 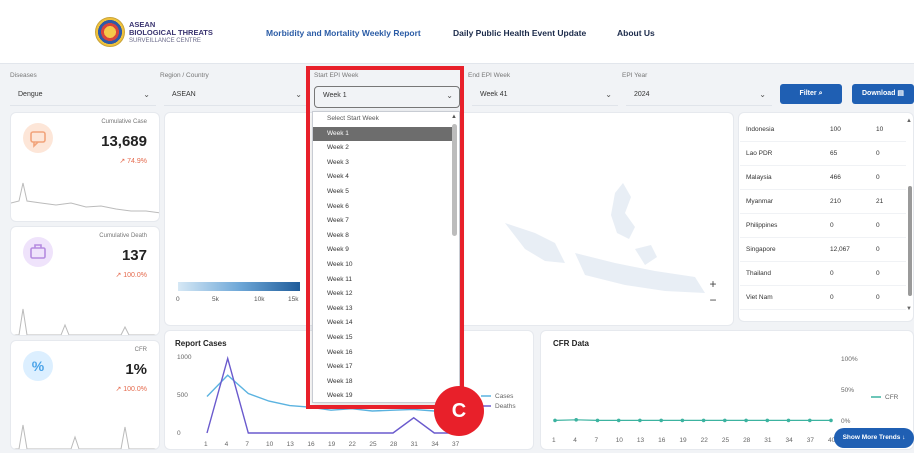 What do you see at coordinates (874, 438) in the screenshot?
I see `show-more-trends-button: Show More Trends ↓` at bounding box center [874, 438].